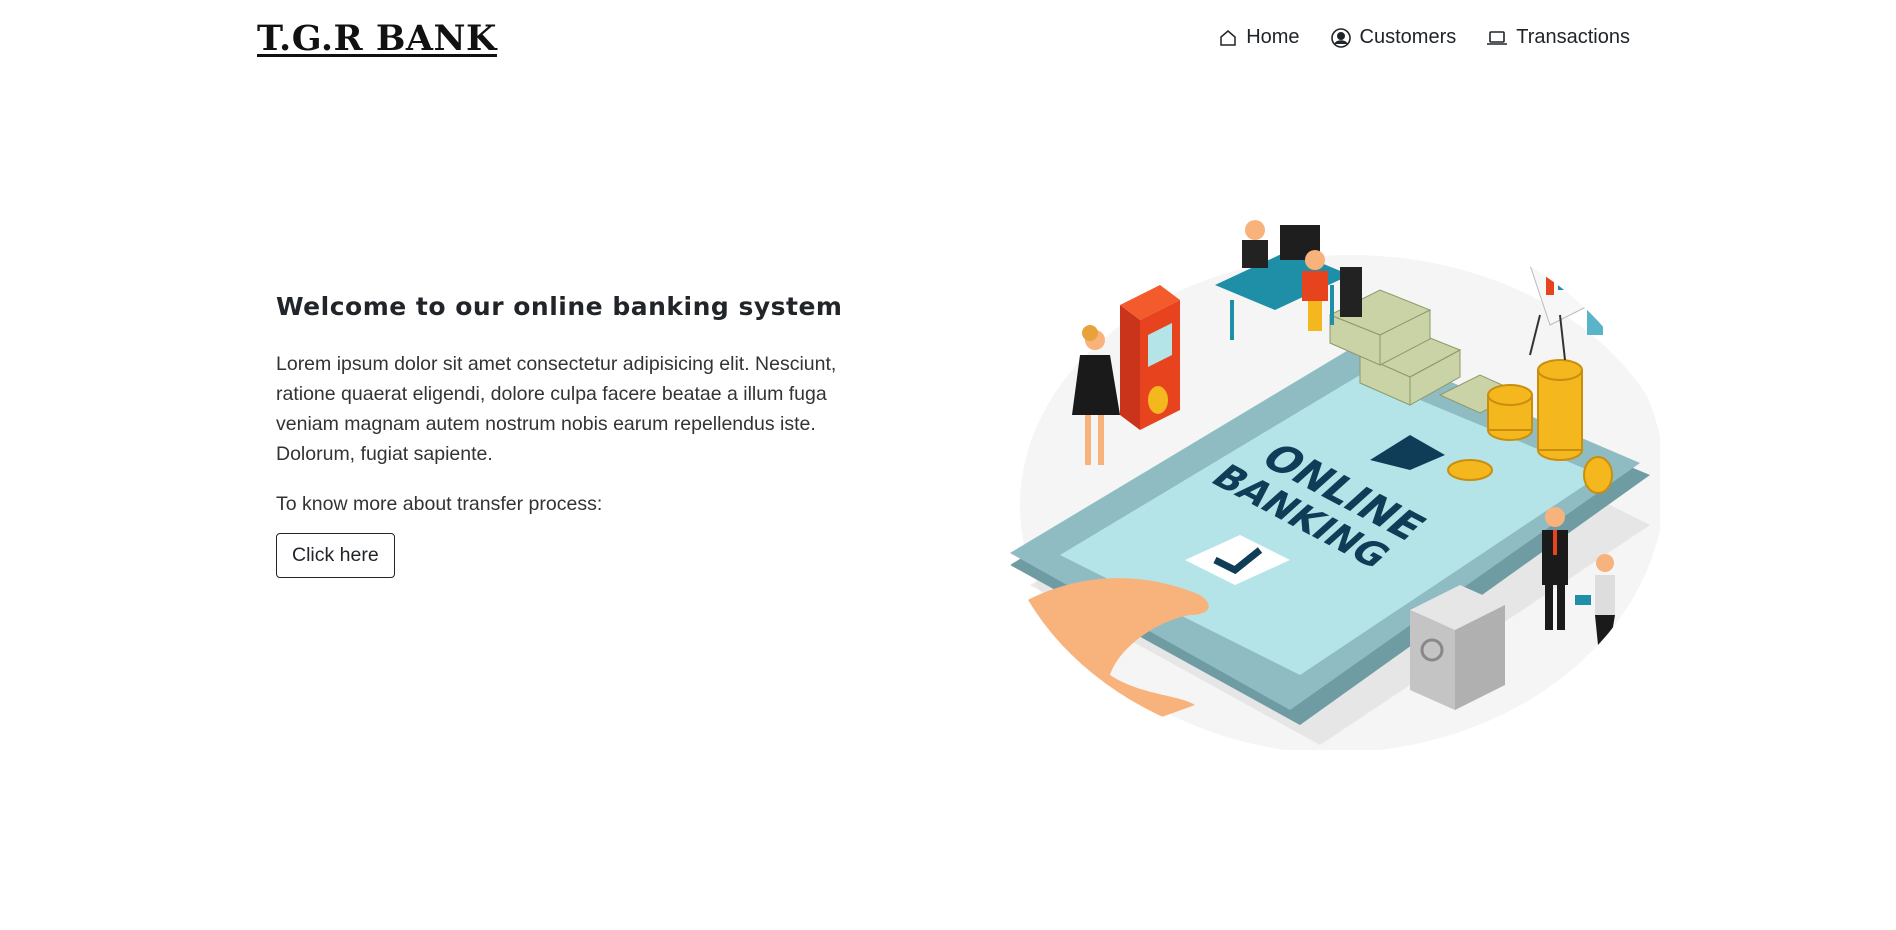  What do you see at coordinates (1273, 37) in the screenshot?
I see `nav-label-home: Home` at bounding box center [1273, 37].